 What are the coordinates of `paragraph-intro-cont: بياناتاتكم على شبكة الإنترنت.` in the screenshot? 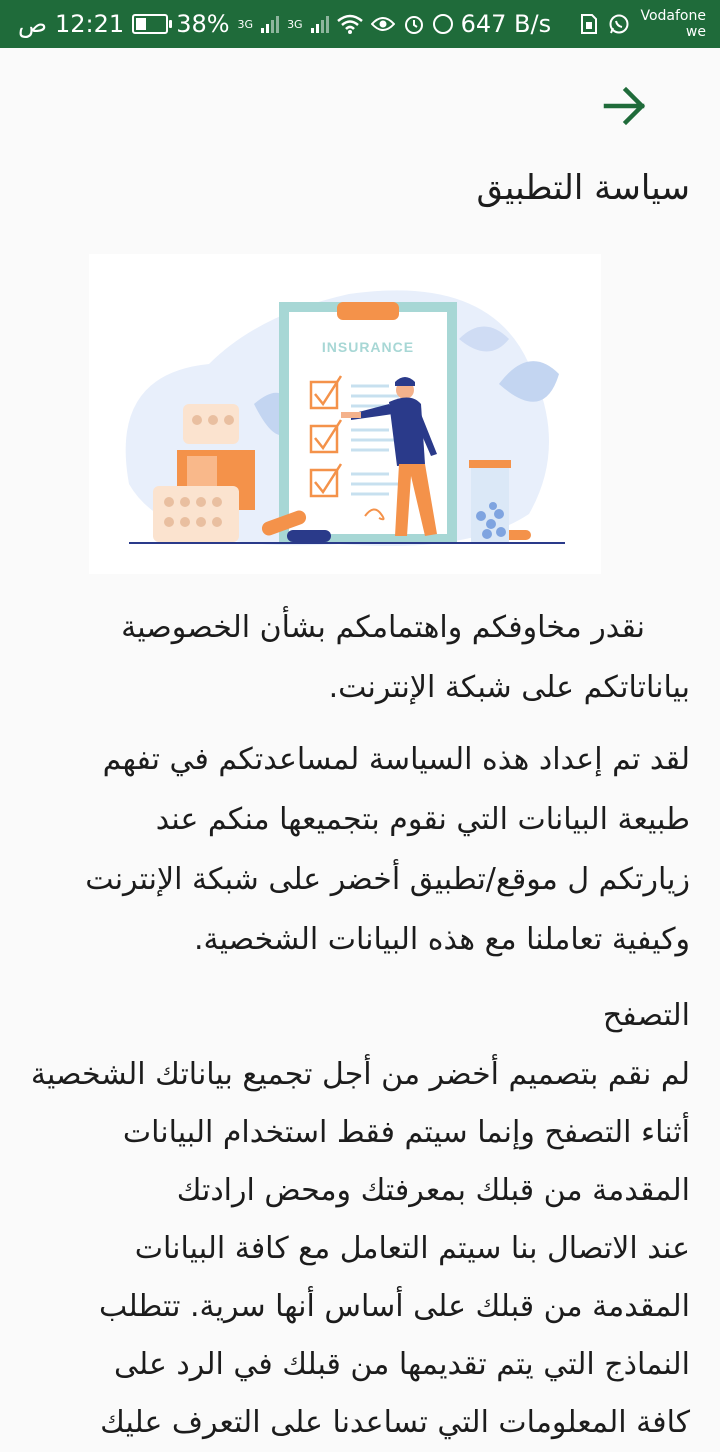 It's located at (345, 688).